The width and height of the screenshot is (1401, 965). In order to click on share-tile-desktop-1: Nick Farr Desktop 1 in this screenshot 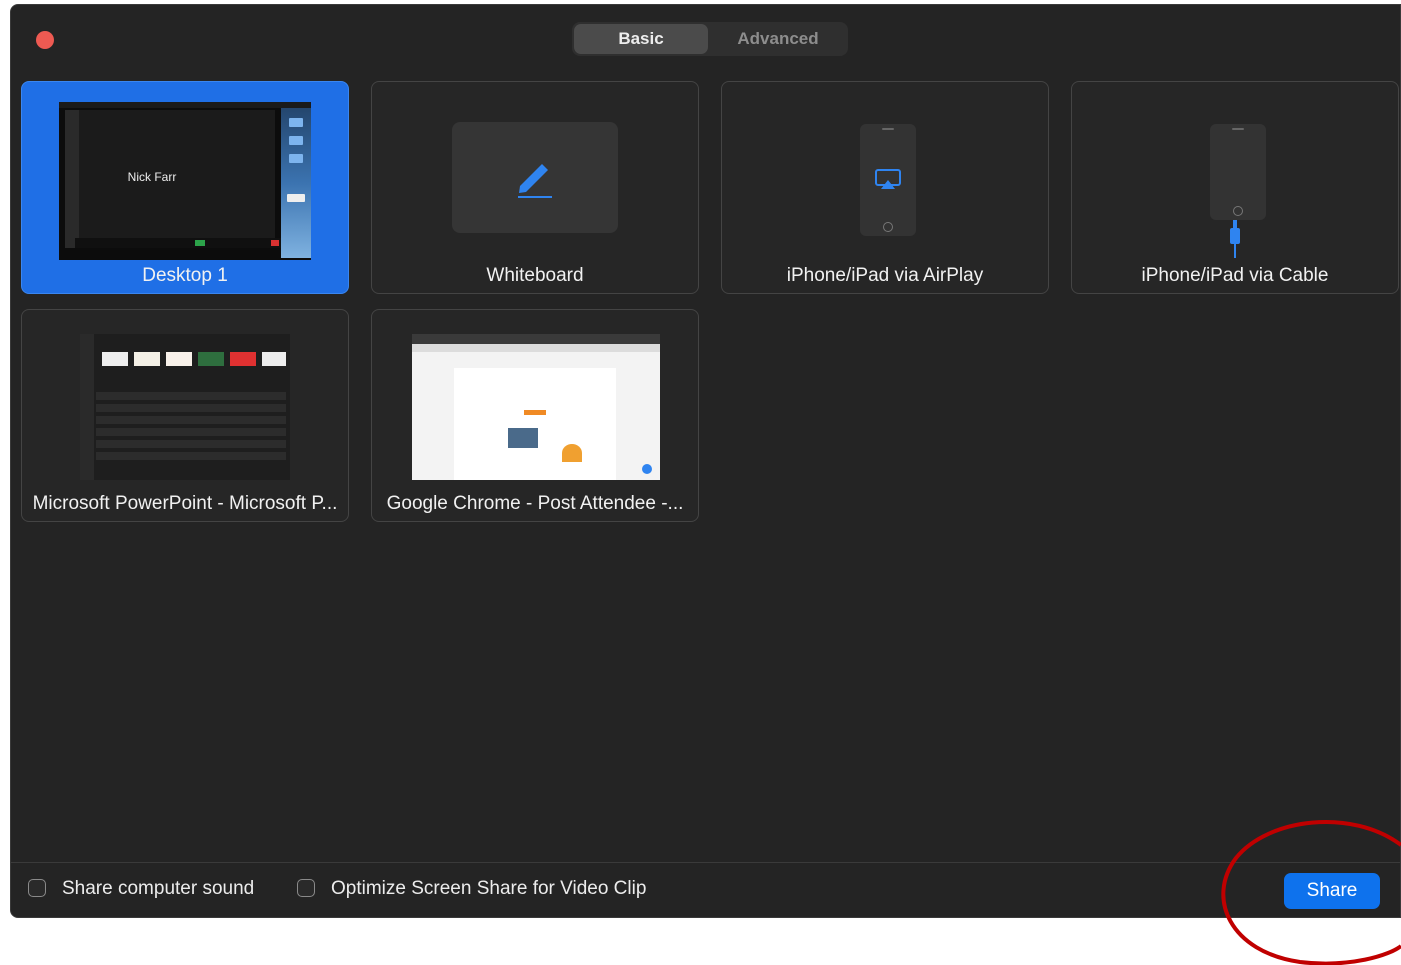, I will do `click(185, 187)`.